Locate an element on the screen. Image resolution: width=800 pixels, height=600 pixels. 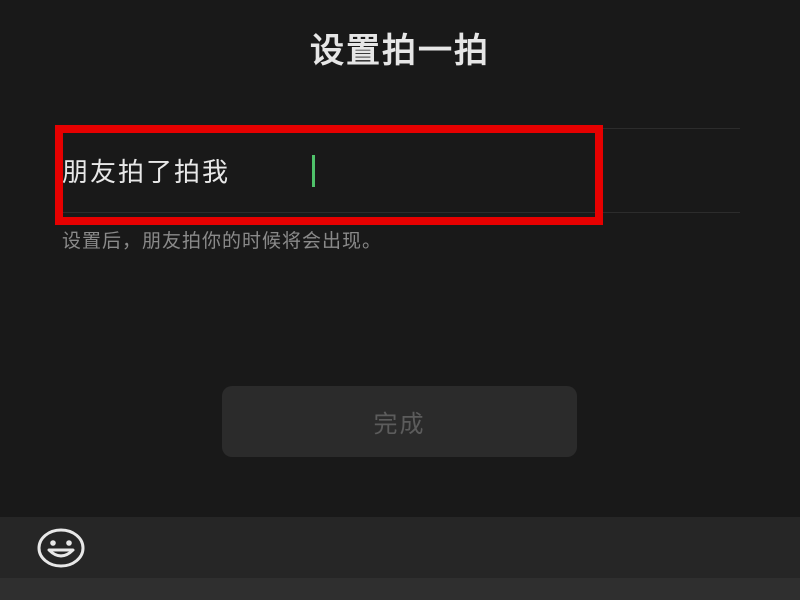
smiley-face-icon is located at coordinates (61, 548).